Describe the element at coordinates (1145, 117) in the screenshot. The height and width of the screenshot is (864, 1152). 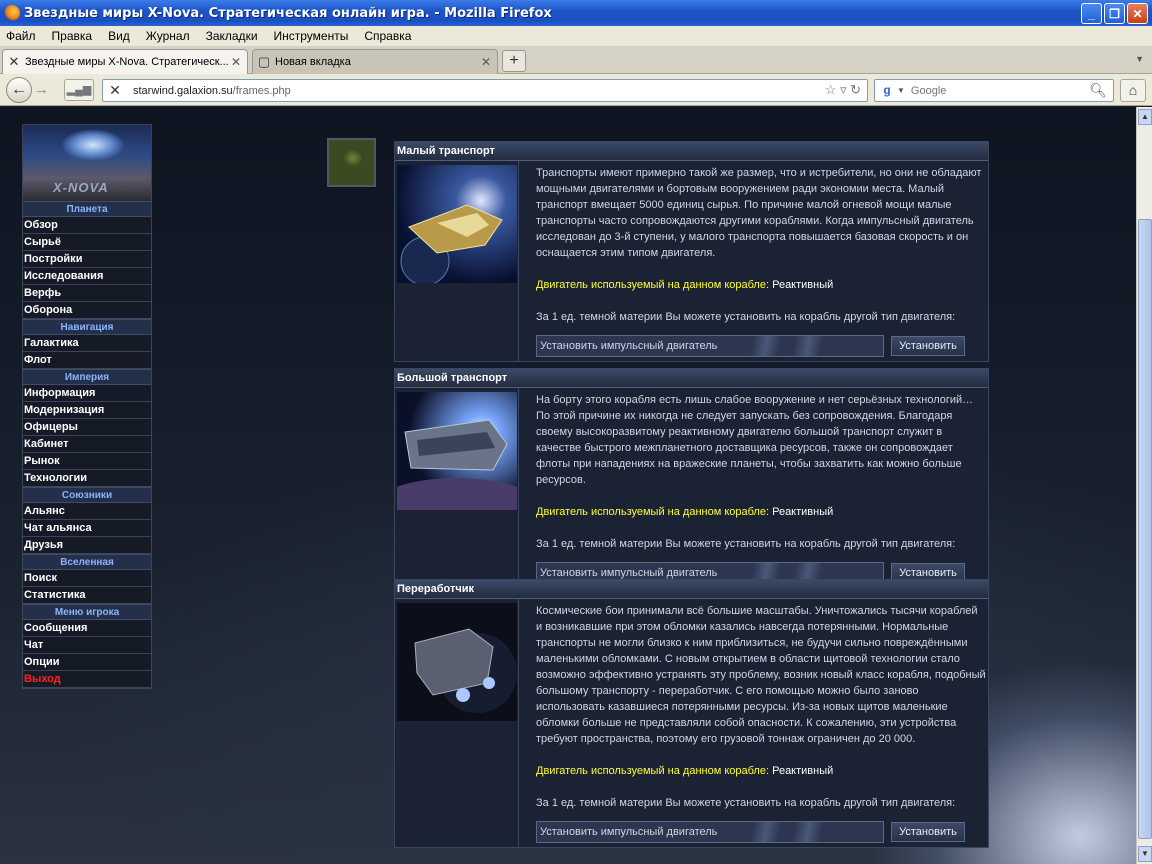
I see `scroll-up-icon: ▲` at that location.